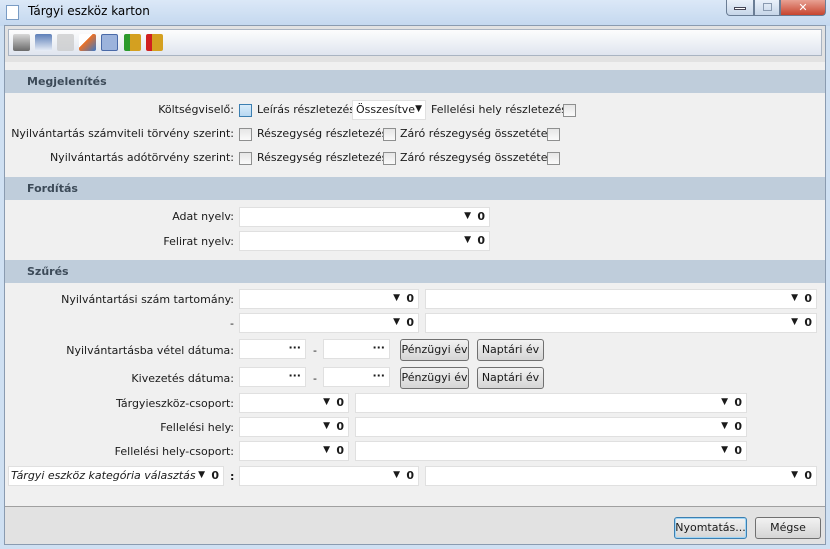  I want to click on coins-export-icon, so click(154, 42).